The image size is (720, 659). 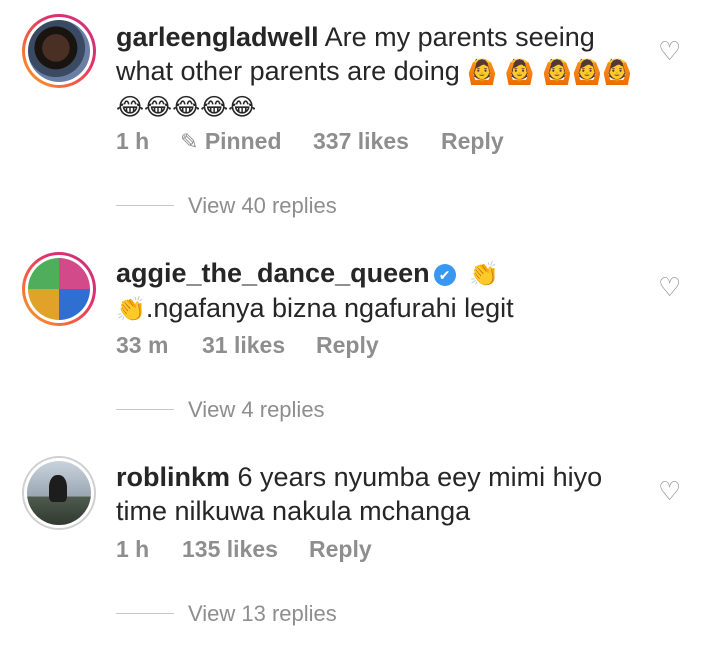 I want to click on pin-icon: ✎, so click(x=189, y=141).